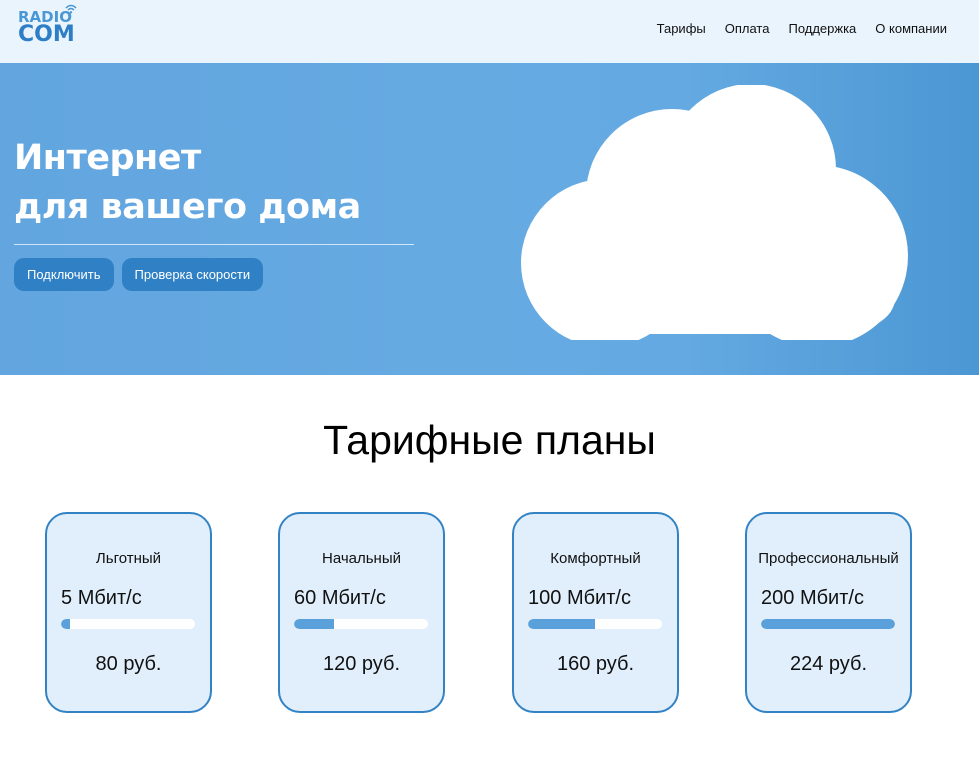 Image resolution: width=979 pixels, height=774 pixels. Describe the element at coordinates (224, 183) in the screenshot. I see `hero-title: Интернет для вашего дома` at that location.